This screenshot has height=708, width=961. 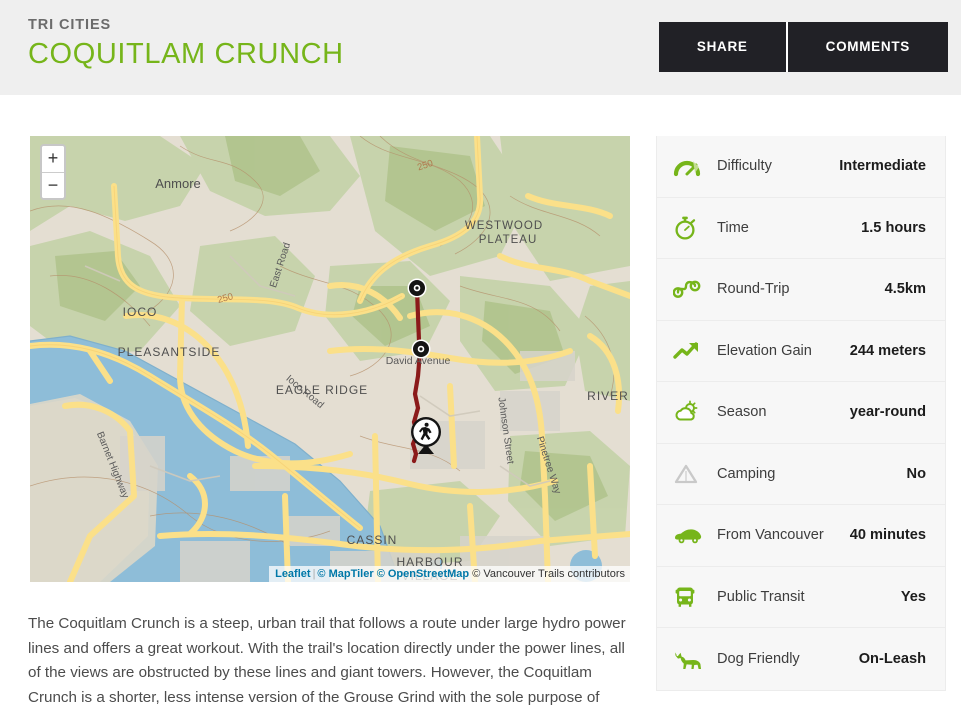 I want to click on info-row-time: Time 1.5 hours, so click(x=801, y=228).